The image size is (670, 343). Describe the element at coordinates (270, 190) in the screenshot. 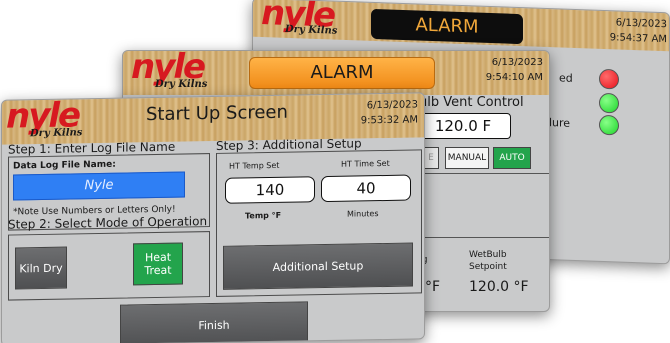

I see `ht-temp-input: 140` at that location.